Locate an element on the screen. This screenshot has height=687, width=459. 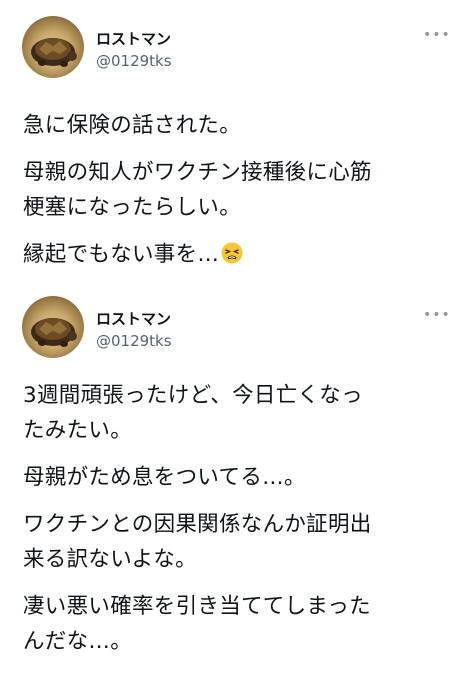
tweet-paragraph: ワクチンとの因果関係なんか証明出 来る訳ないよな。 is located at coordinates (197, 542).